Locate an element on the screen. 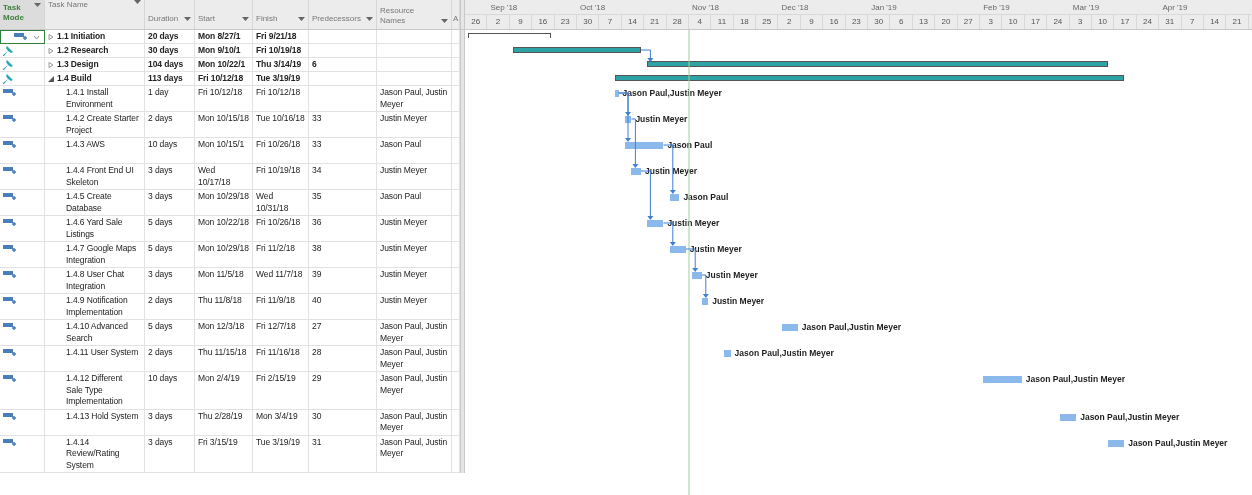 This screenshot has width=1252, height=495. week-label: 21 is located at coordinates (1237, 22).